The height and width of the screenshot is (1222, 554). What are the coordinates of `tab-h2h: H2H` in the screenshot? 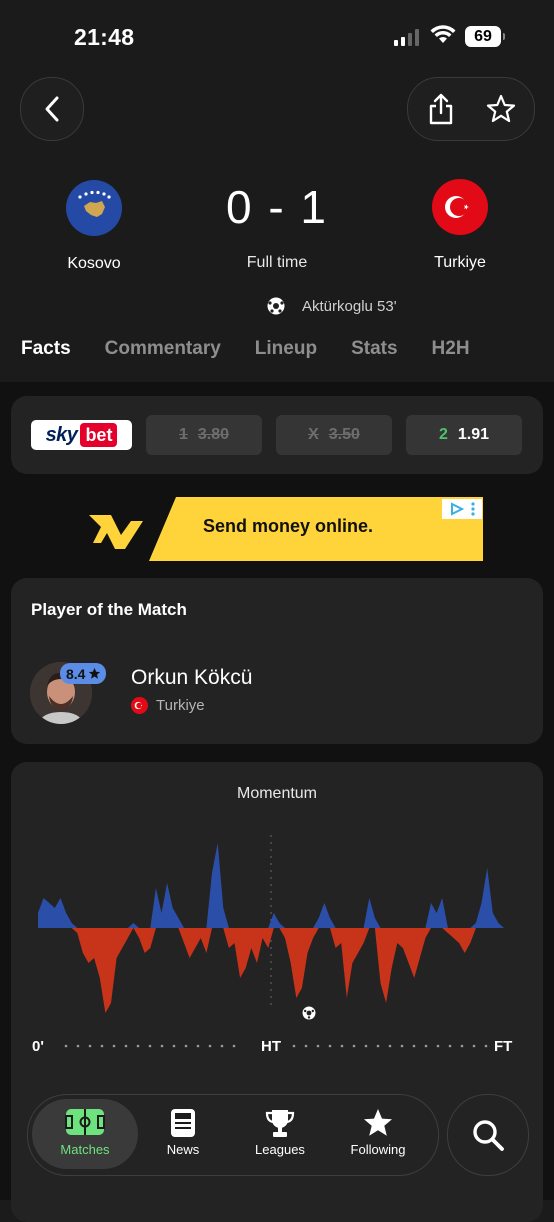 It's located at (451, 349).